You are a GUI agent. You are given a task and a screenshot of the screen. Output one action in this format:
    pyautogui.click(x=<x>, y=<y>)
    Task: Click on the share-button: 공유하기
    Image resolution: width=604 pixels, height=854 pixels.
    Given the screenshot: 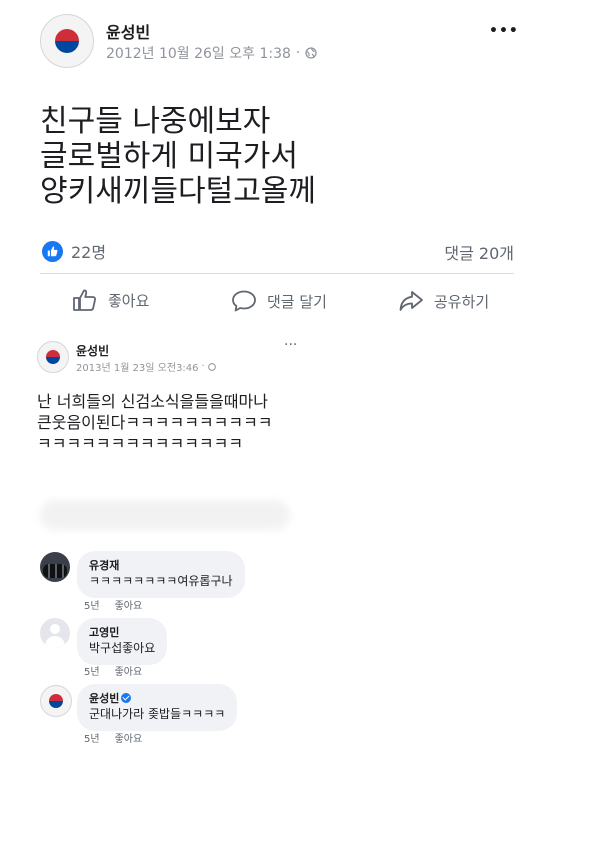 What is the action you would take?
    pyautogui.click(x=443, y=301)
    